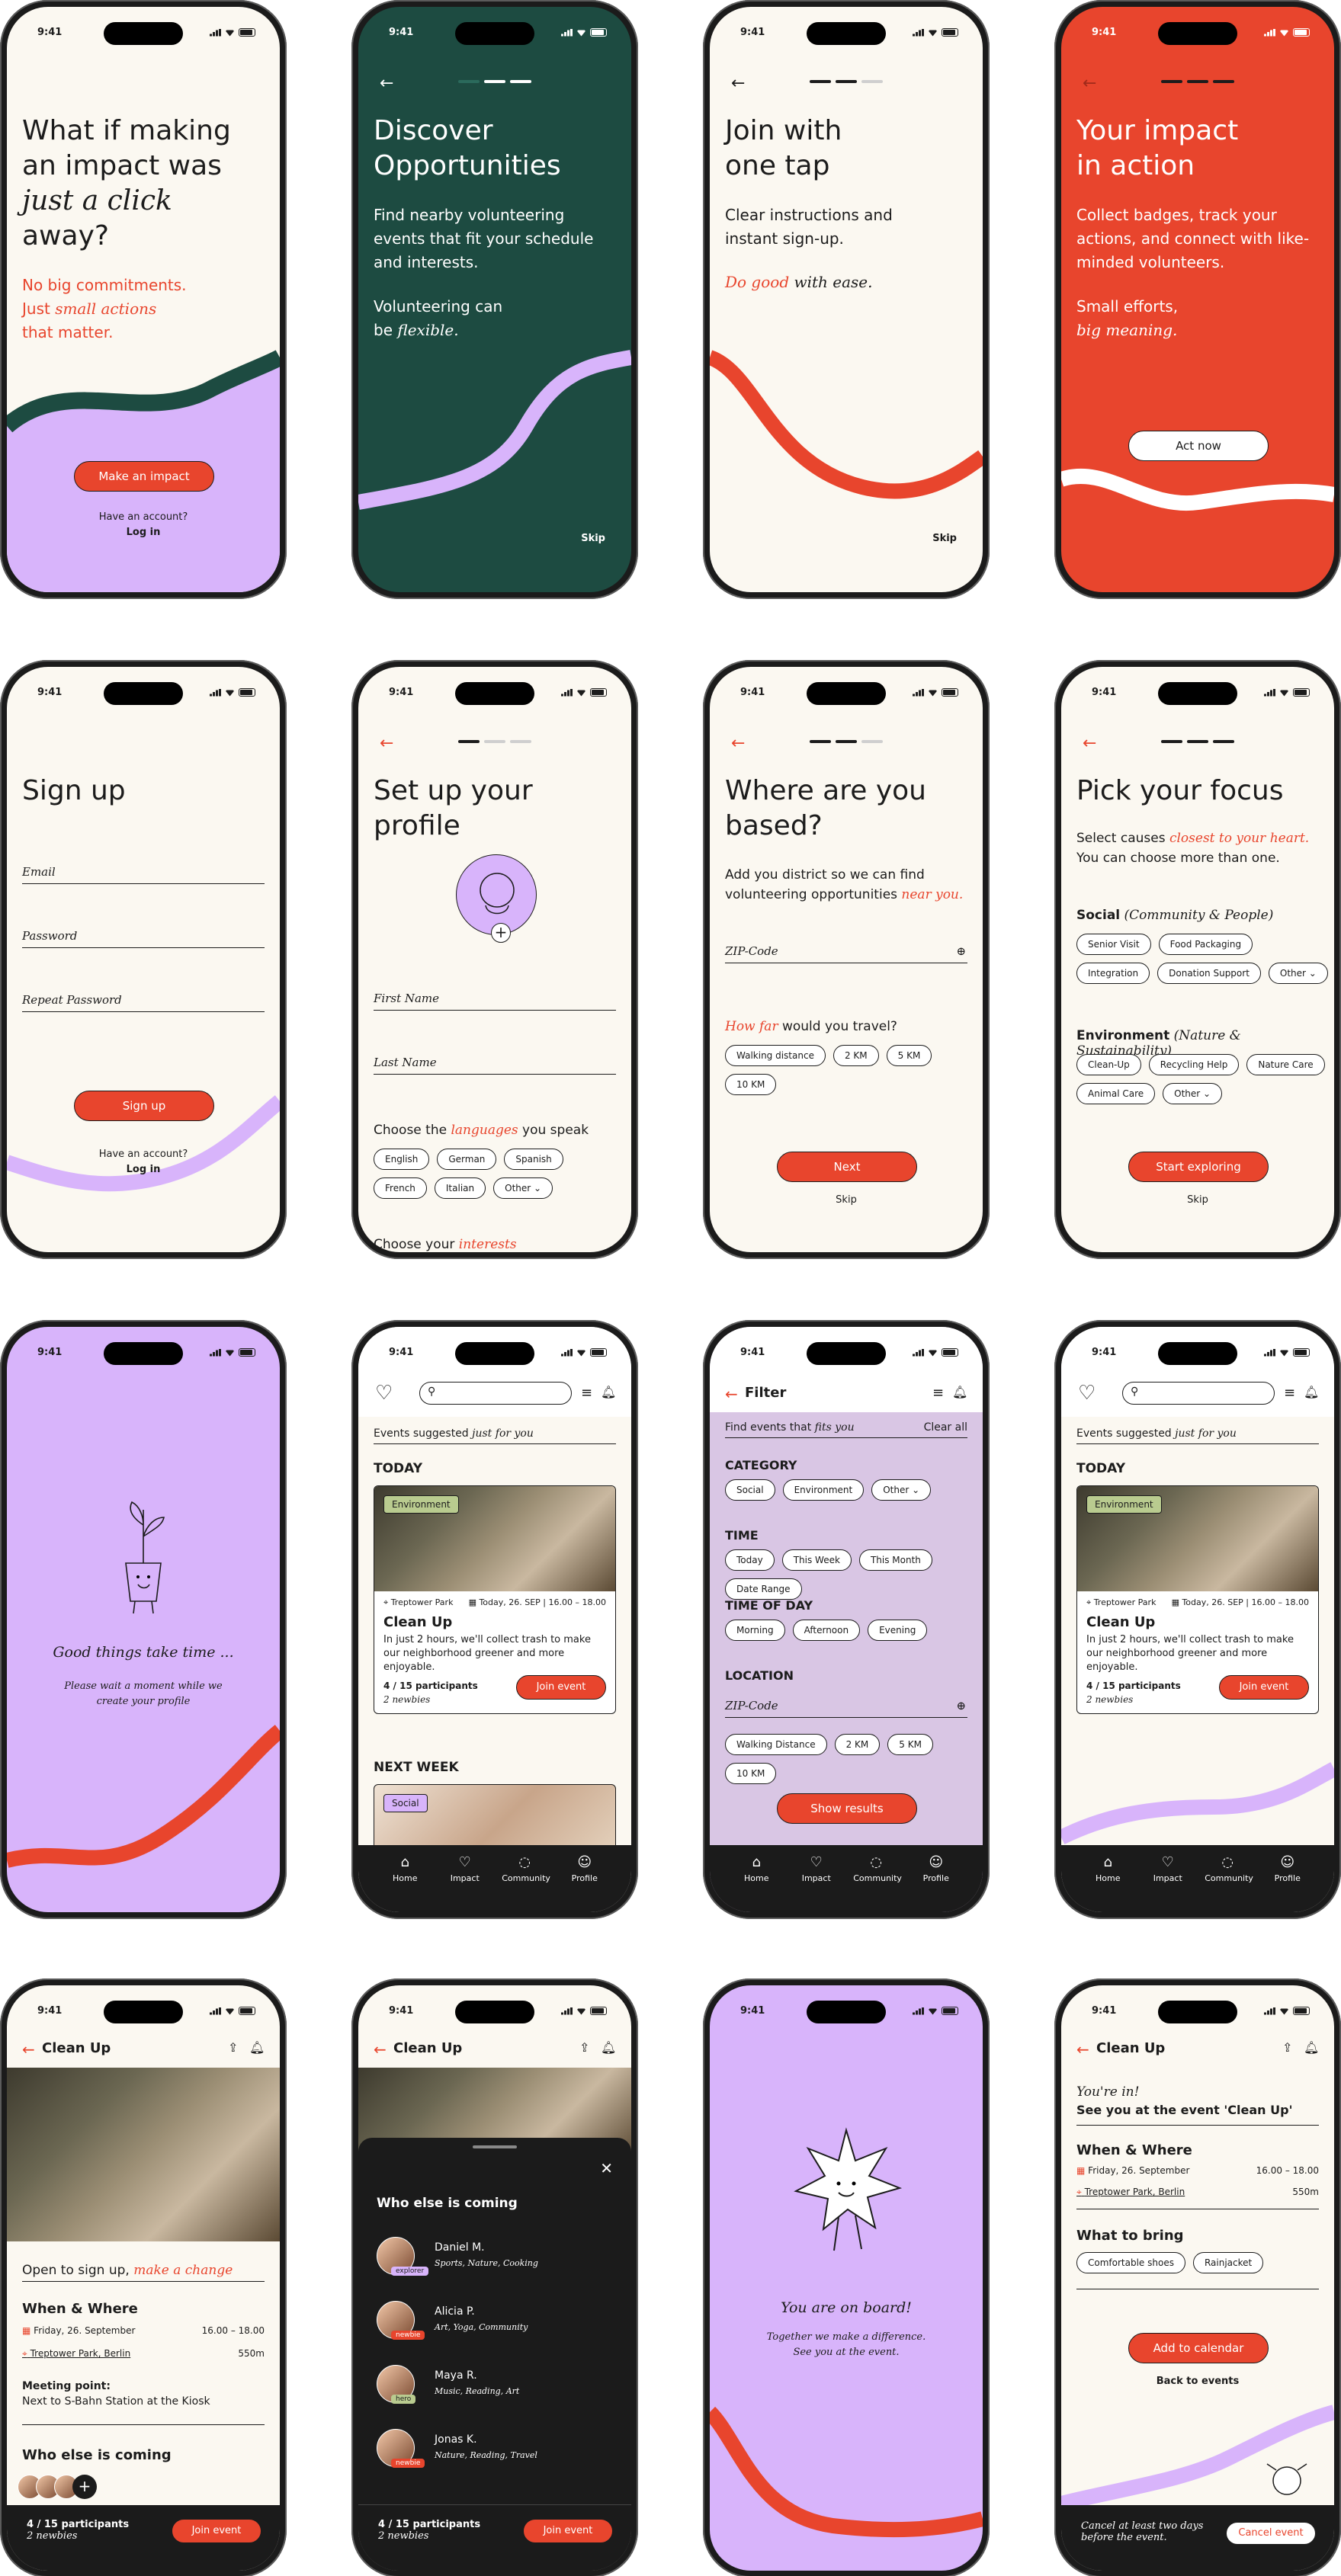  What do you see at coordinates (467, 1159) in the screenshot?
I see `chip-german: German` at bounding box center [467, 1159].